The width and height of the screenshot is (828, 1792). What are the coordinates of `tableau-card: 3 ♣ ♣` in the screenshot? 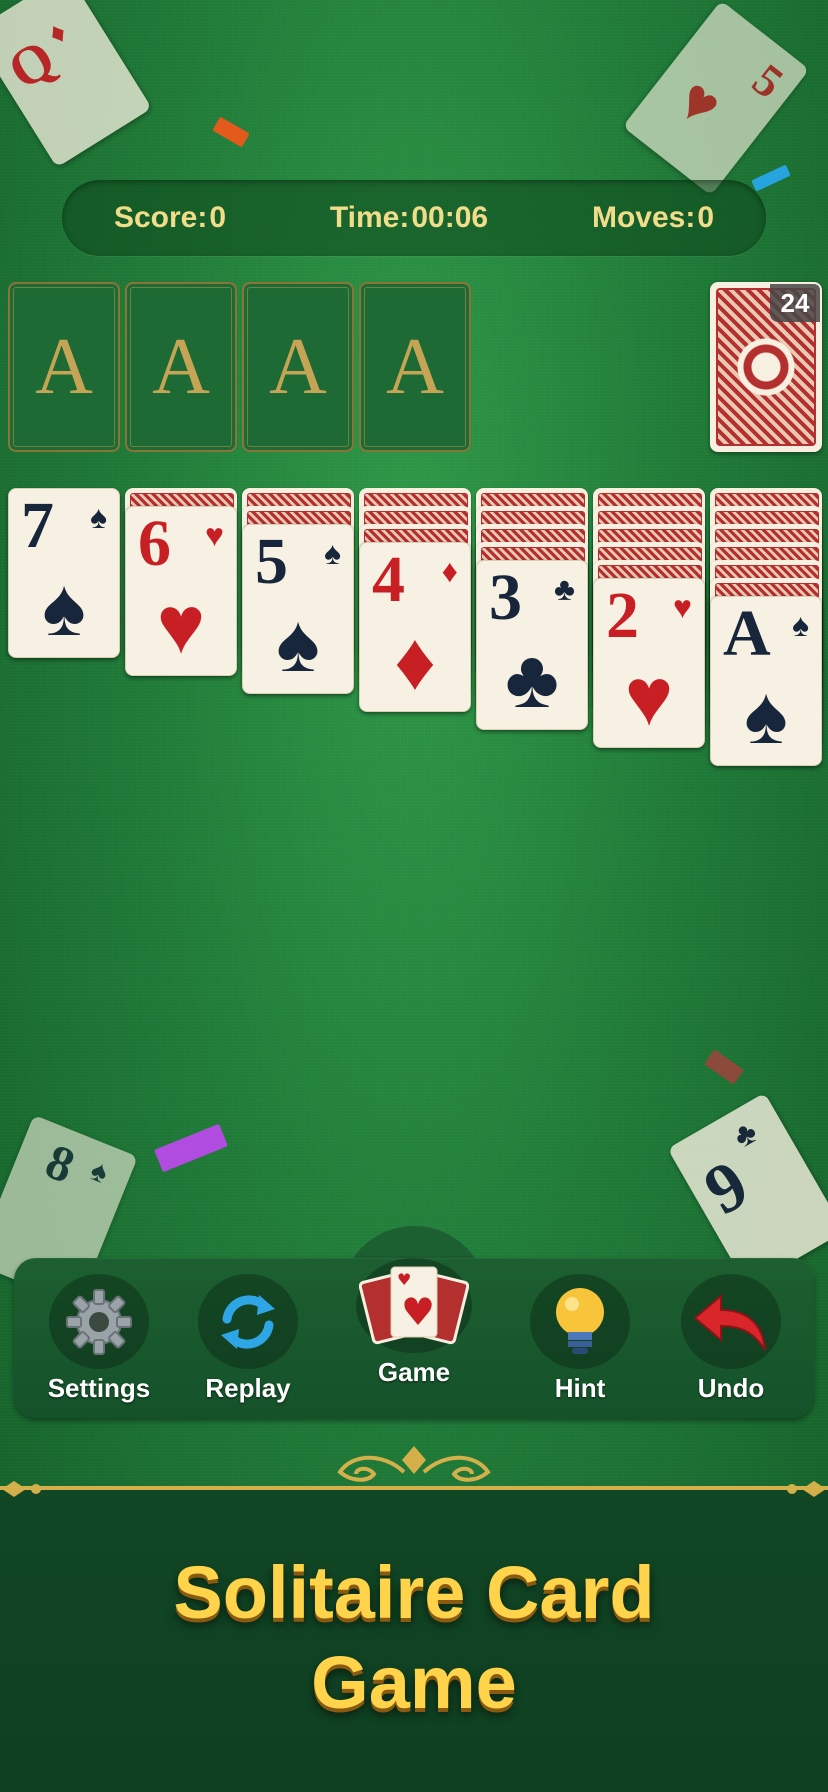 It's located at (532, 645).